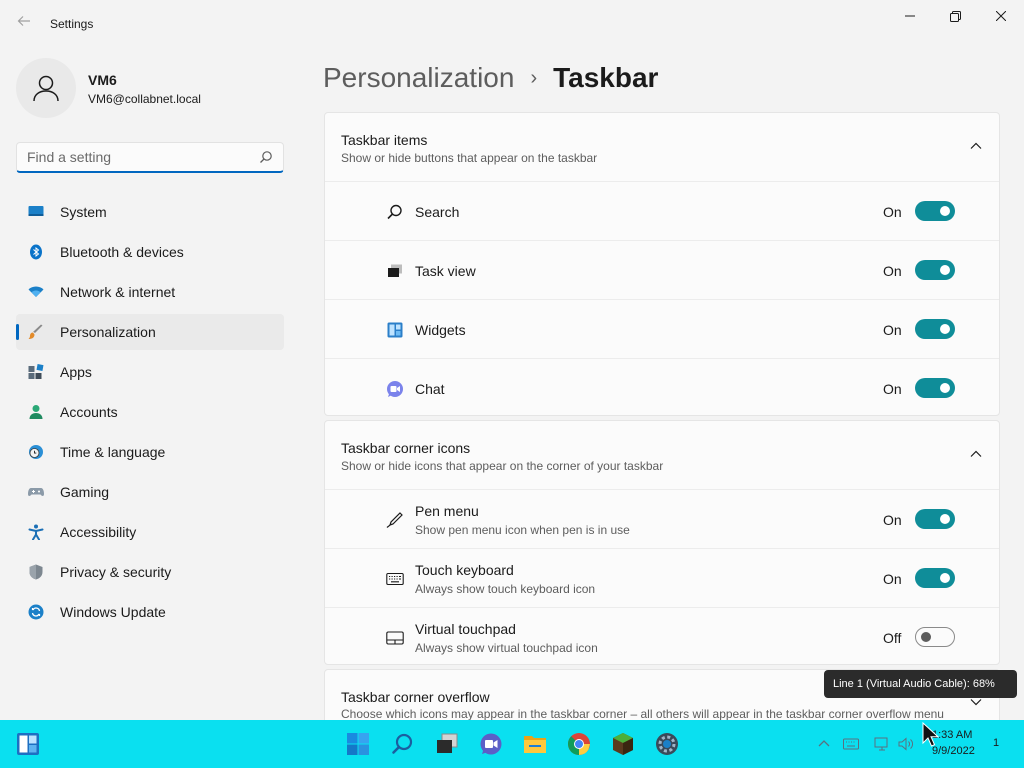  I want to click on setting-label: Widgets, so click(440, 330).